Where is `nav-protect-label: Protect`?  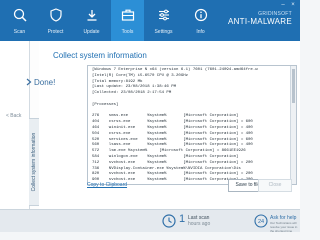 nav-protect-label: Protect is located at coordinates (55, 32).